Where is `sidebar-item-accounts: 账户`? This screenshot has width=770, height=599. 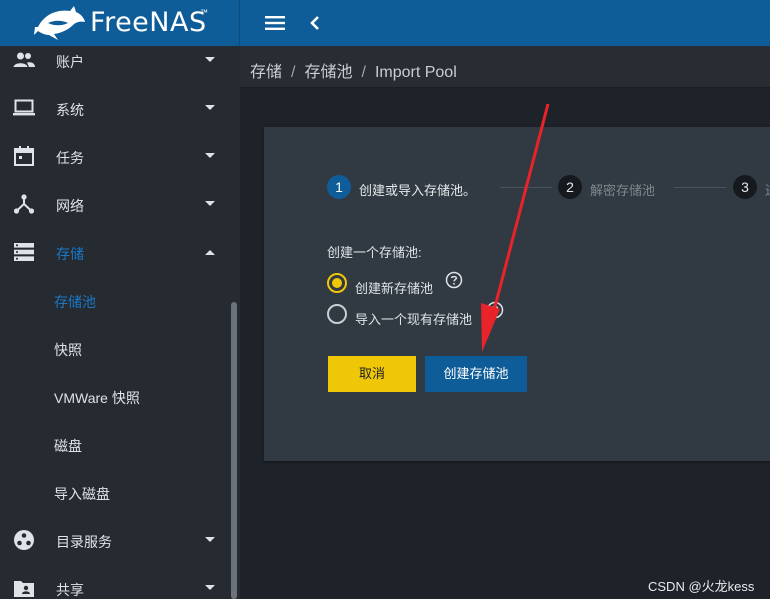 sidebar-item-accounts: 账户 is located at coordinates (114, 65).